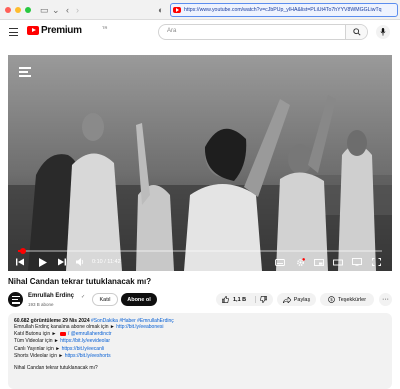 Image resolution: width=400 pixels, height=389 pixels. Describe the element at coordinates (286, 299) in the screenshot. I see `share-icon` at that location.